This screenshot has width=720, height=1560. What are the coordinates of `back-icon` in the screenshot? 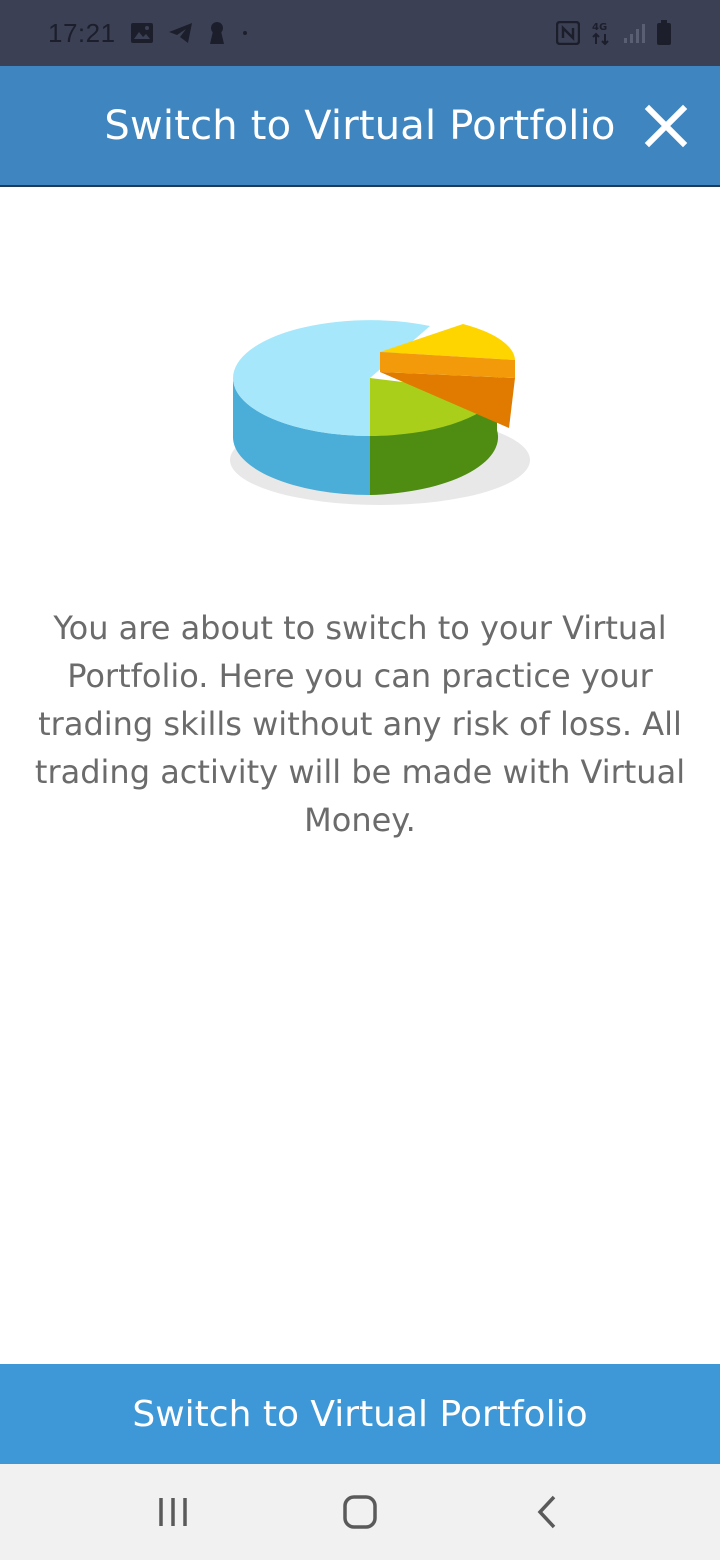 It's located at (546, 1512).